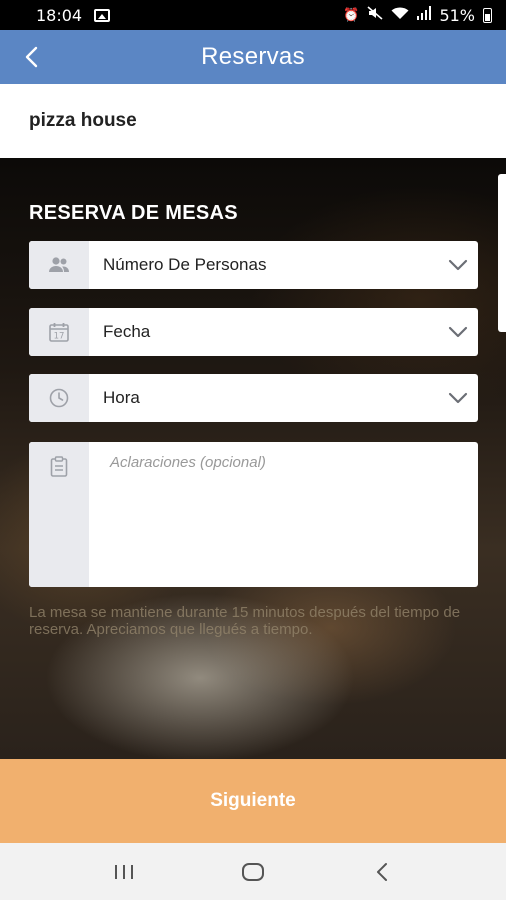  What do you see at coordinates (351, 15) in the screenshot?
I see `alarm-icon: ⏰` at bounding box center [351, 15].